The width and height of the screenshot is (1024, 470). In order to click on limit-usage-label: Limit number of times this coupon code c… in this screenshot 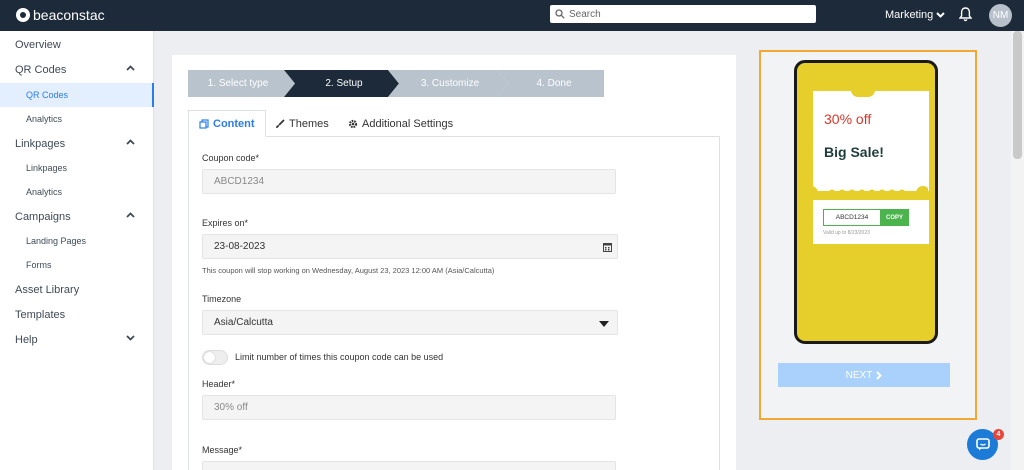, I will do `click(339, 357)`.